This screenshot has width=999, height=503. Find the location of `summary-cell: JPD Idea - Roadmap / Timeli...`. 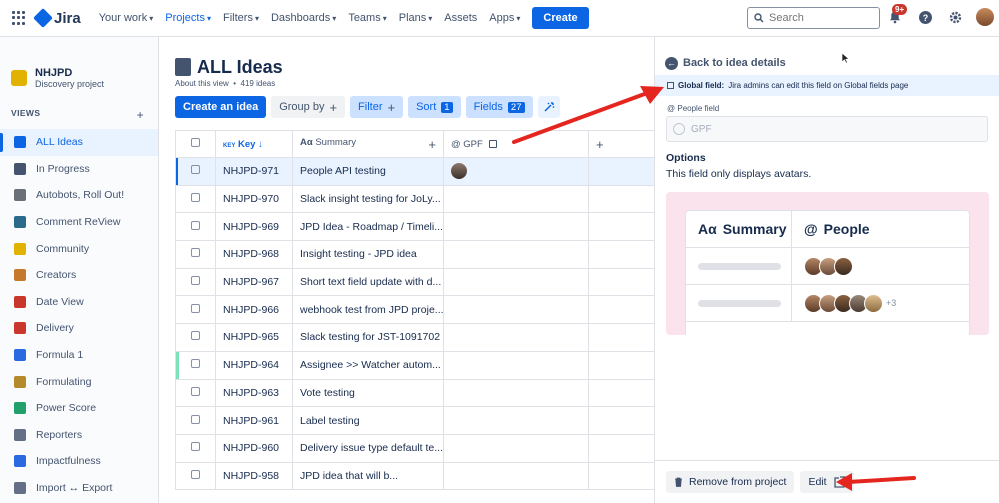

summary-cell: JPD Idea - Roadmap / Timeli... is located at coordinates (368, 227).